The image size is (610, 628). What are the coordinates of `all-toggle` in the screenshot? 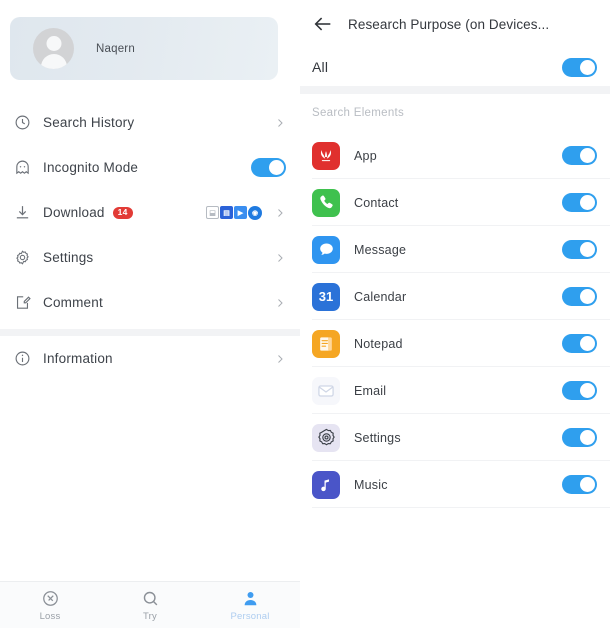 It's located at (579, 67).